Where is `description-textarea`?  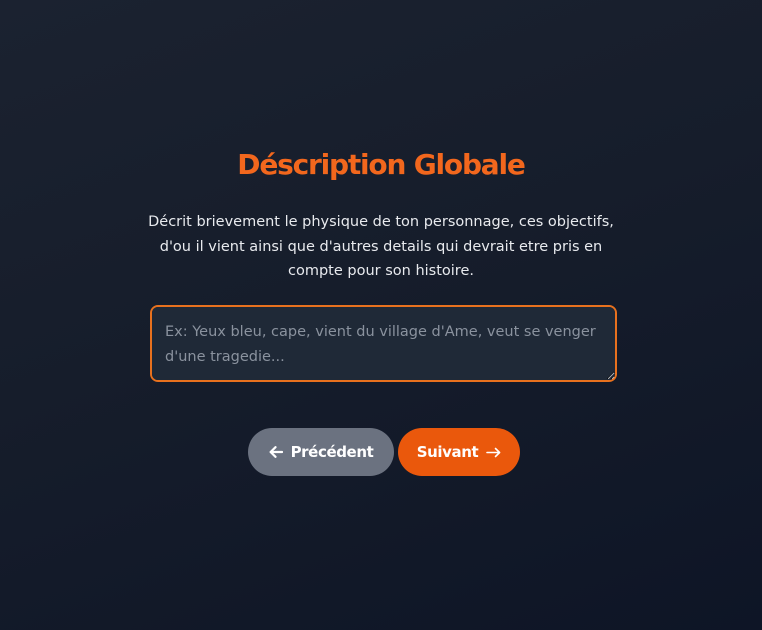 description-textarea is located at coordinates (383, 343).